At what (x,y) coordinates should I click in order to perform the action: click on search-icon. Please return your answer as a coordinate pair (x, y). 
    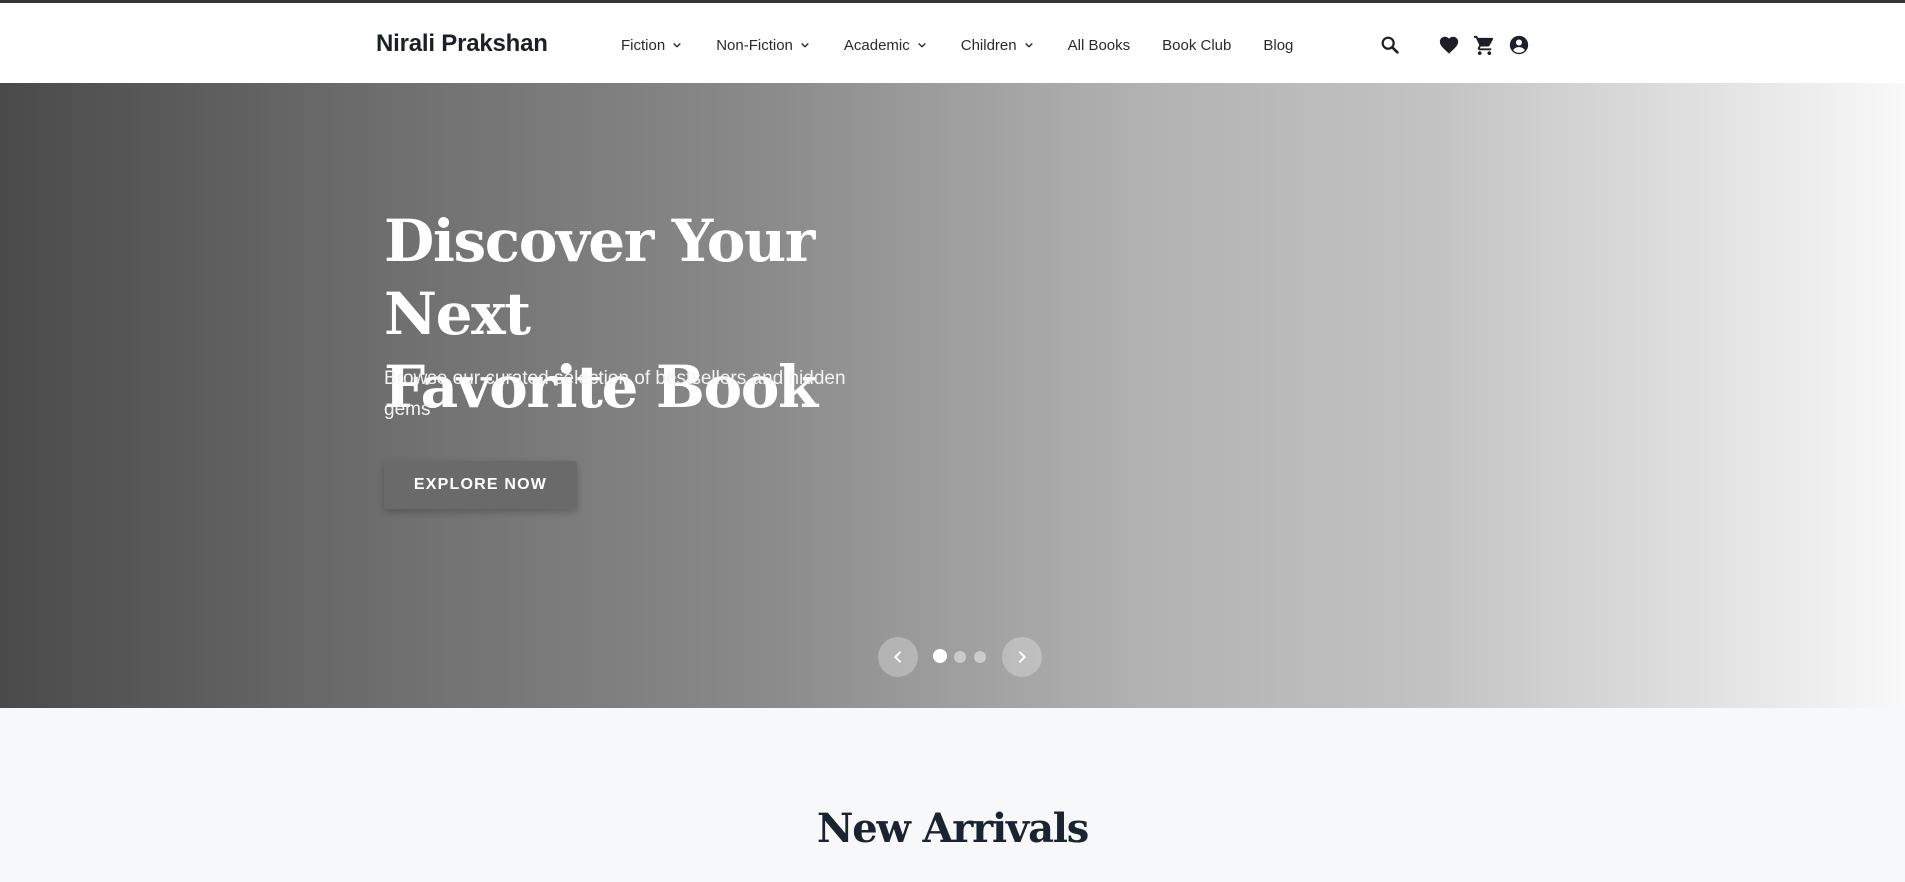
    Looking at the image, I should click on (1390, 45).